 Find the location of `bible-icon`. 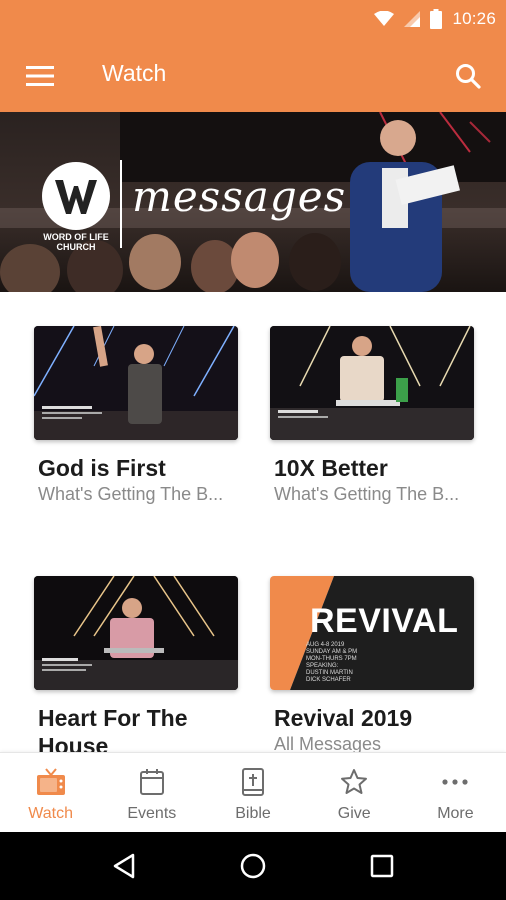

bible-icon is located at coordinates (253, 782).